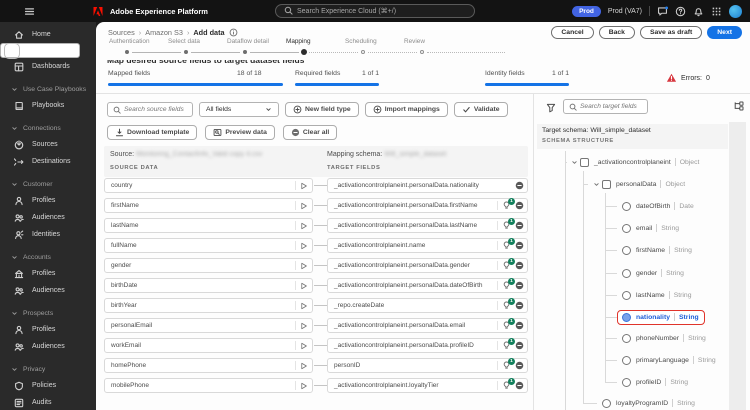  Describe the element at coordinates (611, 106) in the screenshot. I see `target-fields-search-input` at that location.